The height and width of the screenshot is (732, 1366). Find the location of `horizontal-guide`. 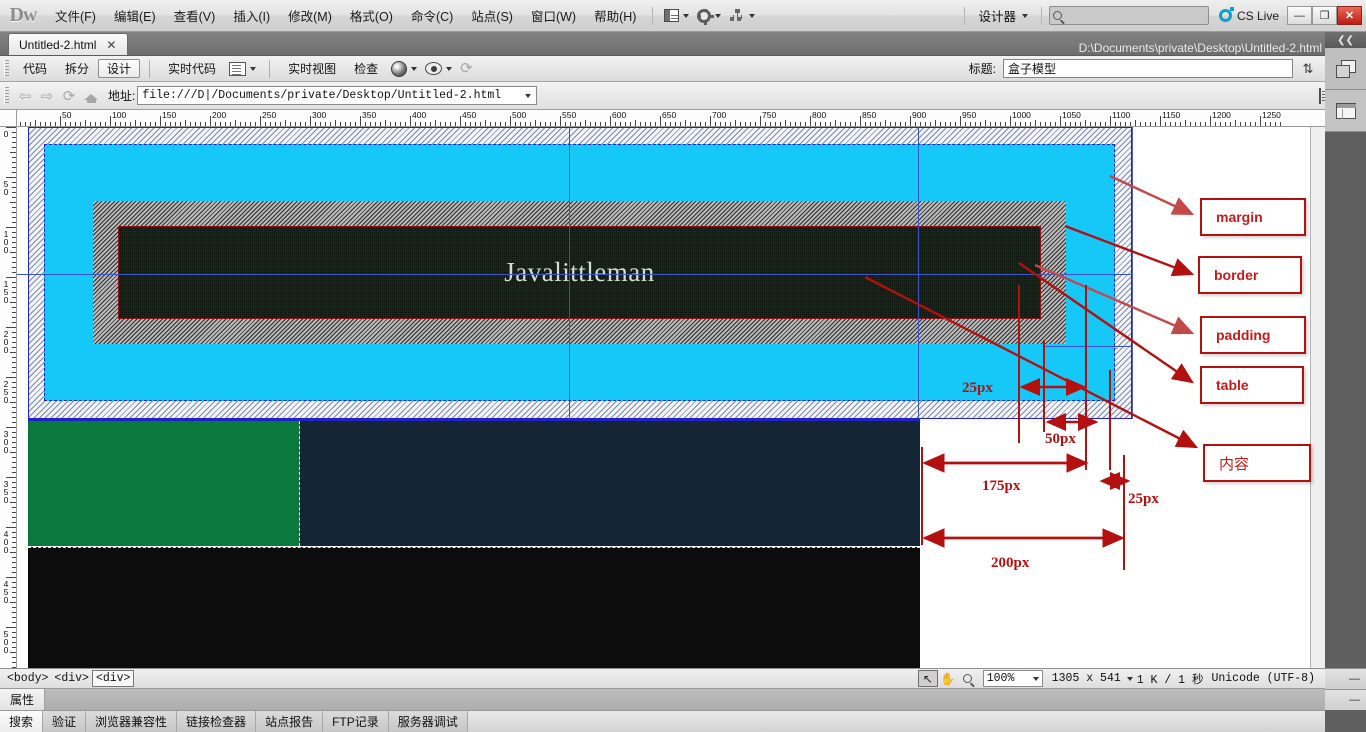

horizontal-guide is located at coordinates (574, 274).